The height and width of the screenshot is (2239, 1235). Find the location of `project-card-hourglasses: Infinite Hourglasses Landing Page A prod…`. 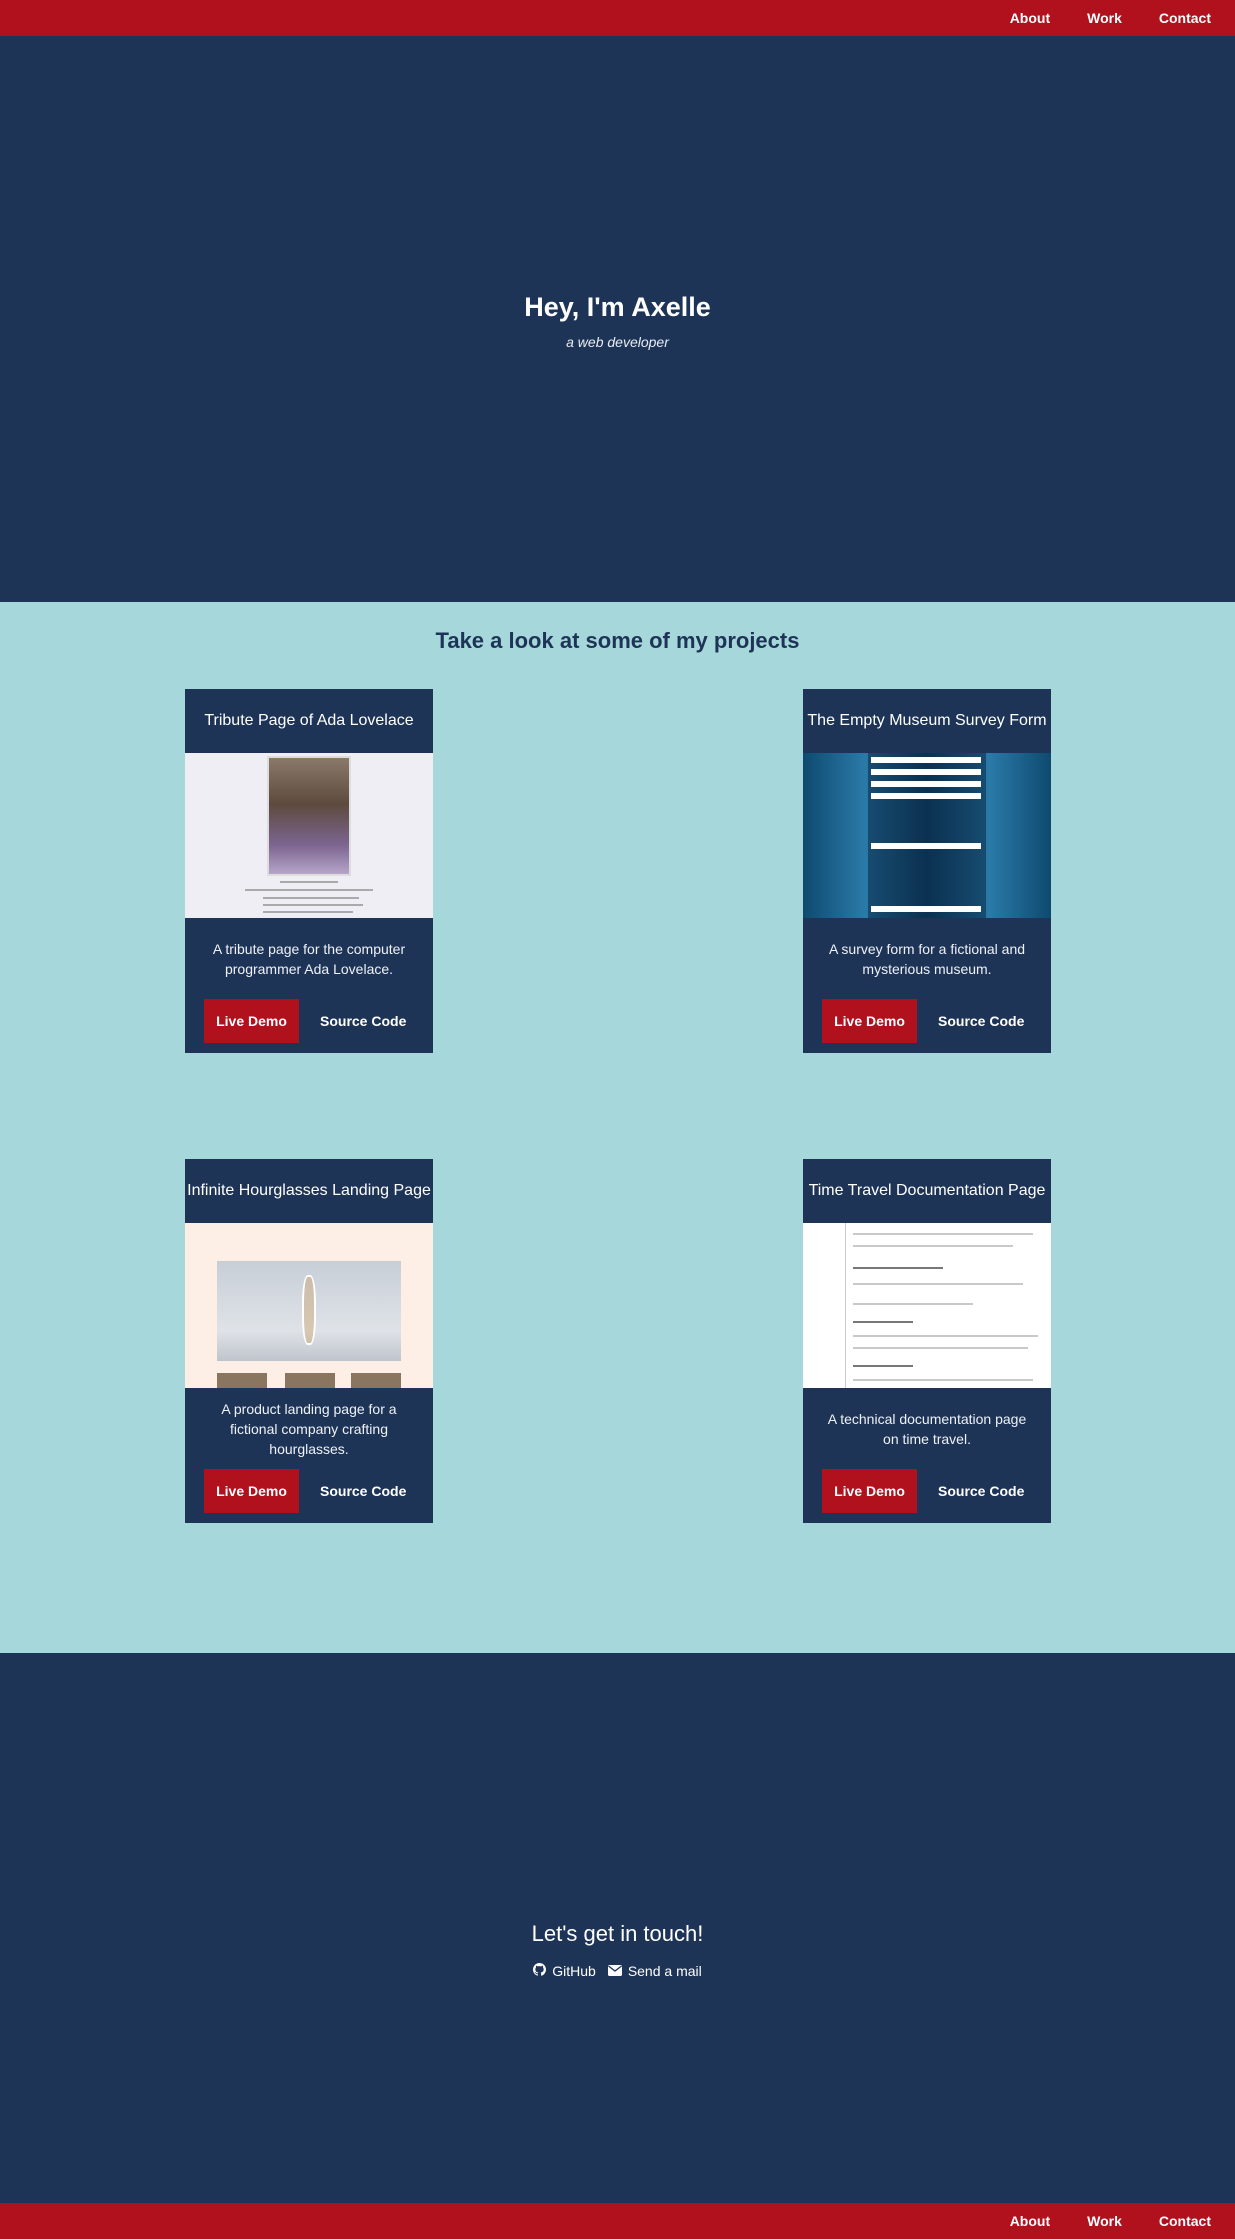

project-card-hourglasses: Infinite Hourglasses Landing Page A prod… is located at coordinates (309, 1341).